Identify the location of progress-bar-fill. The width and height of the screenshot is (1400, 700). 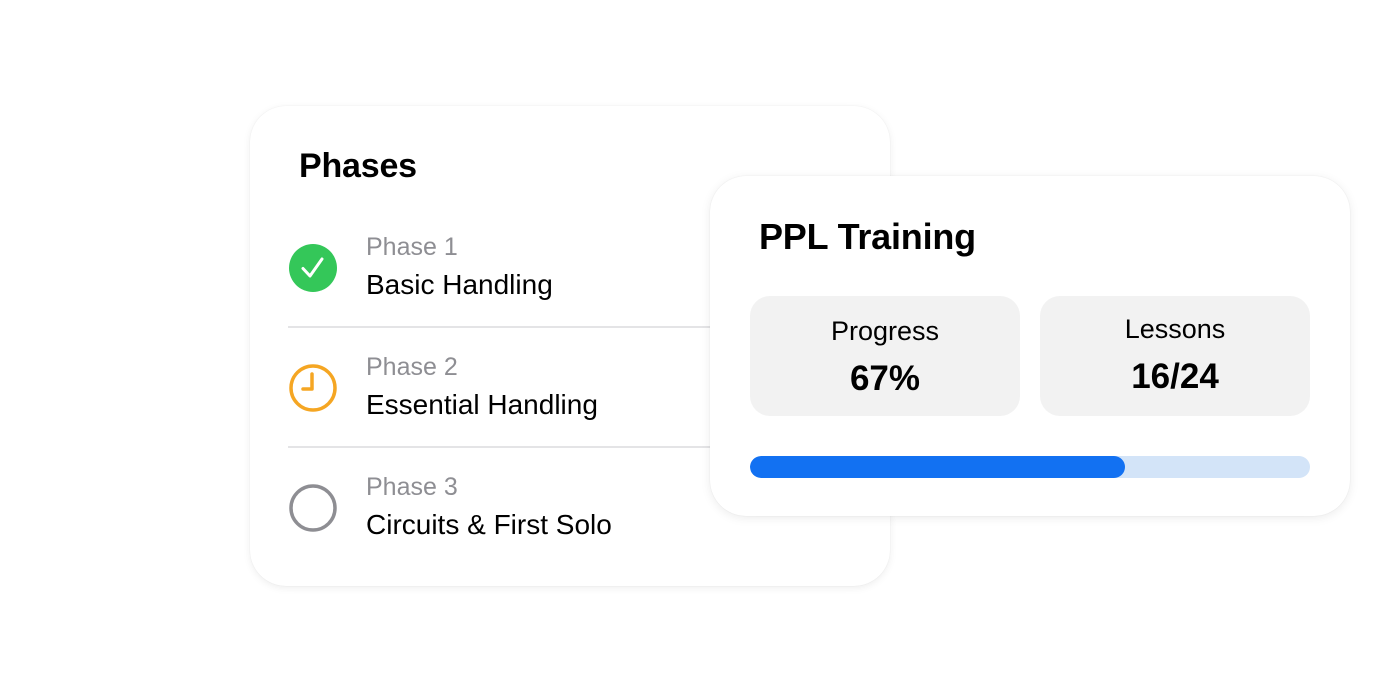
(938, 467).